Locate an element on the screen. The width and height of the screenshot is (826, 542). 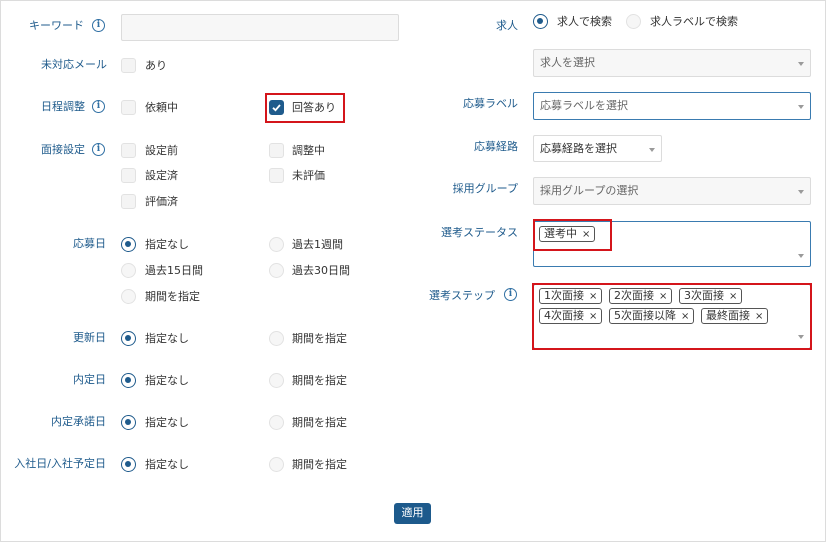
applied-date-1week-radio is located at coordinates (276, 244).